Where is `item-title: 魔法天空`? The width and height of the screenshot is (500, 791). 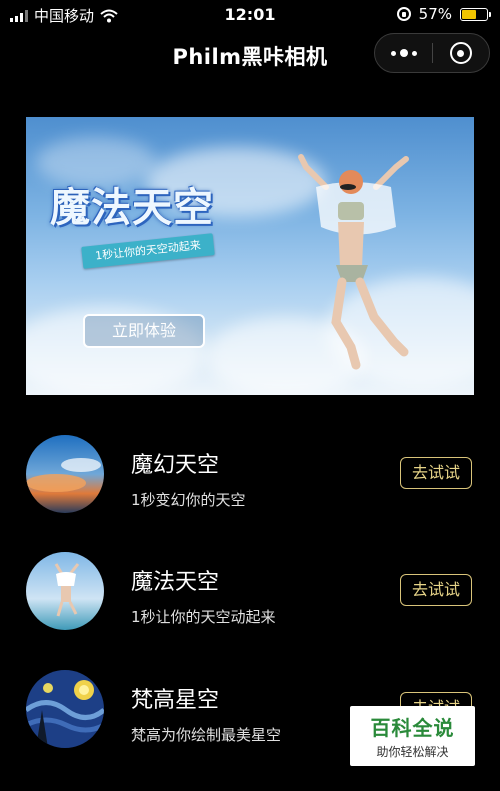
item-title: 魔法天空 is located at coordinates (175, 582).